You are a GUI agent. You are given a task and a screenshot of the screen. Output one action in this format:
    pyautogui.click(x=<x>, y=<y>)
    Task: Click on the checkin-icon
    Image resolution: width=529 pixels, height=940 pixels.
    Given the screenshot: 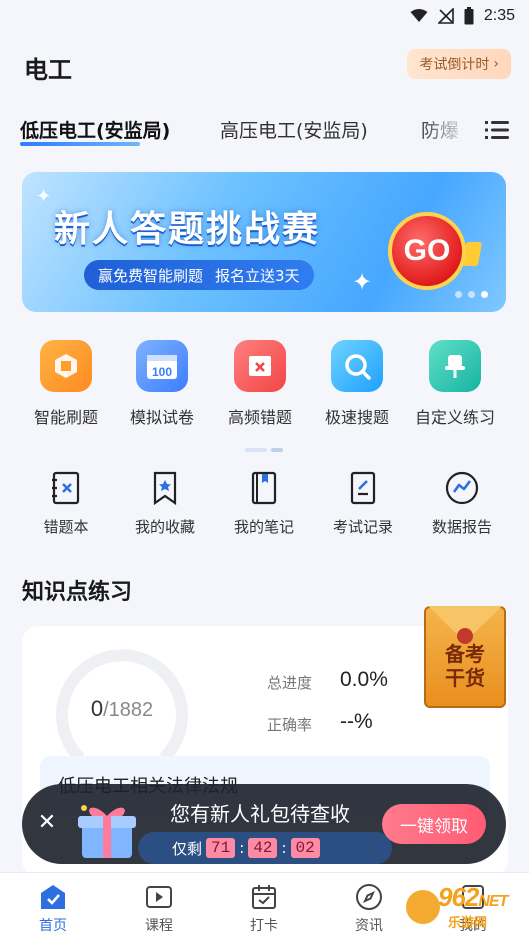 What is the action you would take?
    pyautogui.click(x=264, y=897)
    